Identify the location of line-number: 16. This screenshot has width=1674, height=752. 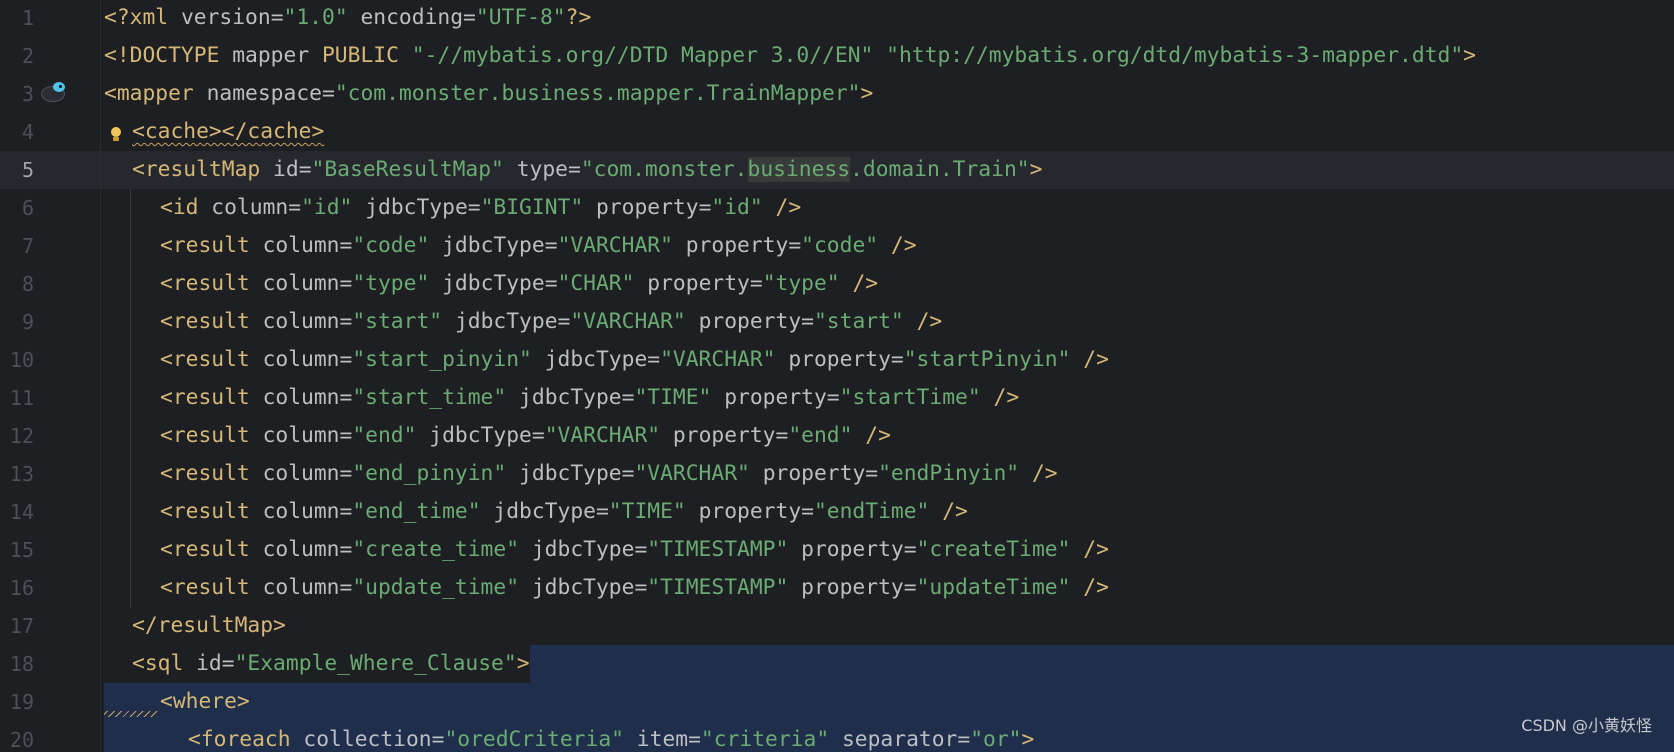
(17, 588).